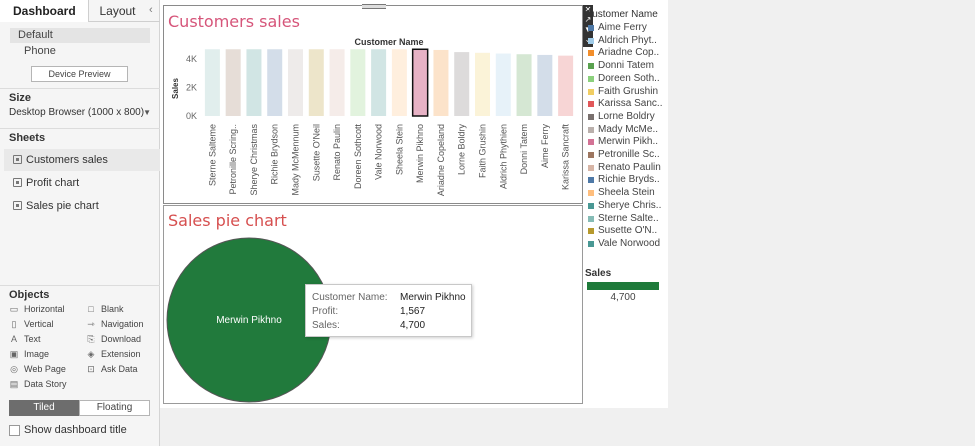  What do you see at coordinates (628, 91) in the screenshot?
I see `legend-label: Faith Grushin` at bounding box center [628, 91].